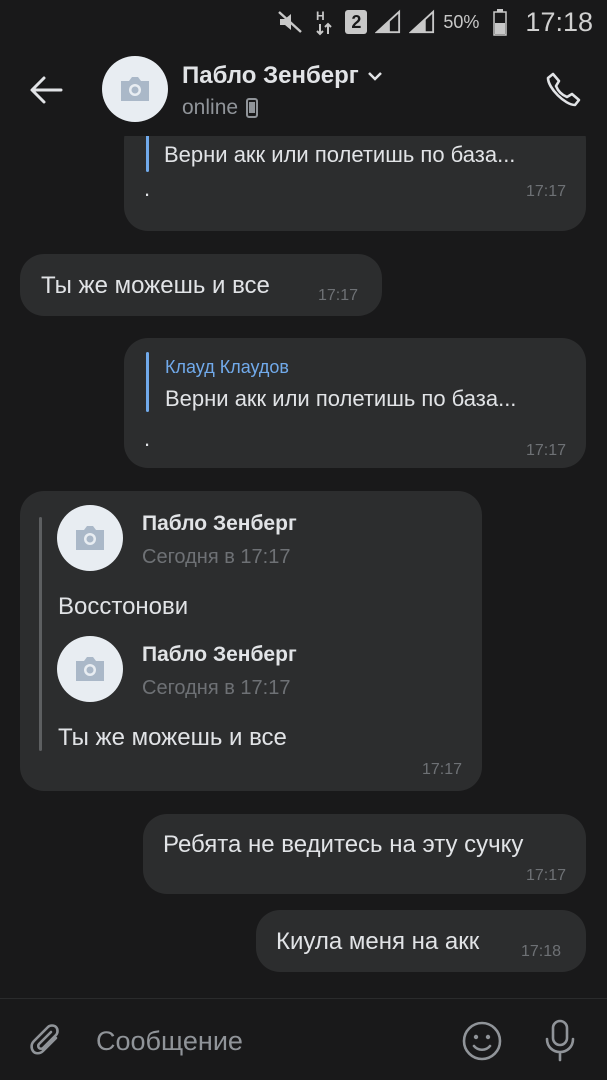  I want to click on forwarded-text: Восстонови, so click(123, 606).